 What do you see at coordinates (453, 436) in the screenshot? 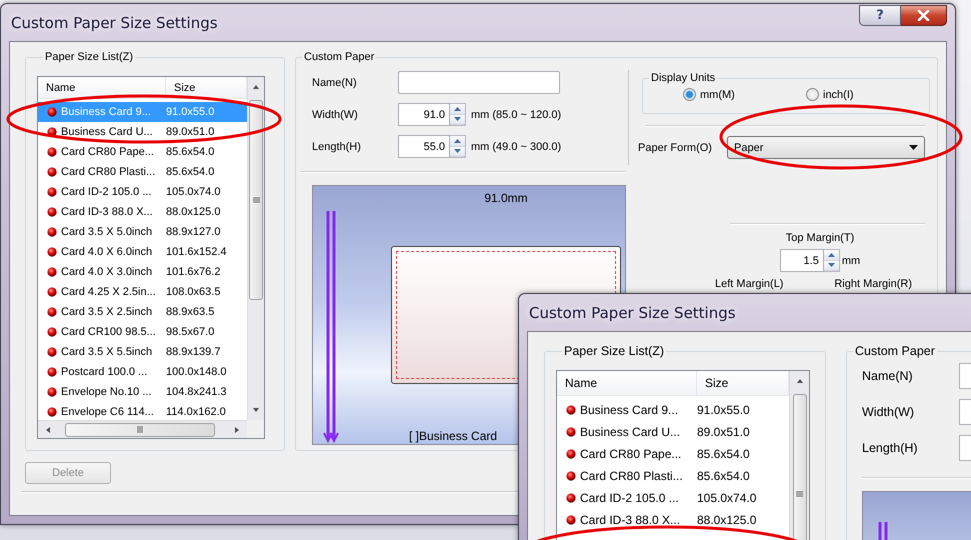
I see `preview-caption: [ ]Business Card` at bounding box center [453, 436].